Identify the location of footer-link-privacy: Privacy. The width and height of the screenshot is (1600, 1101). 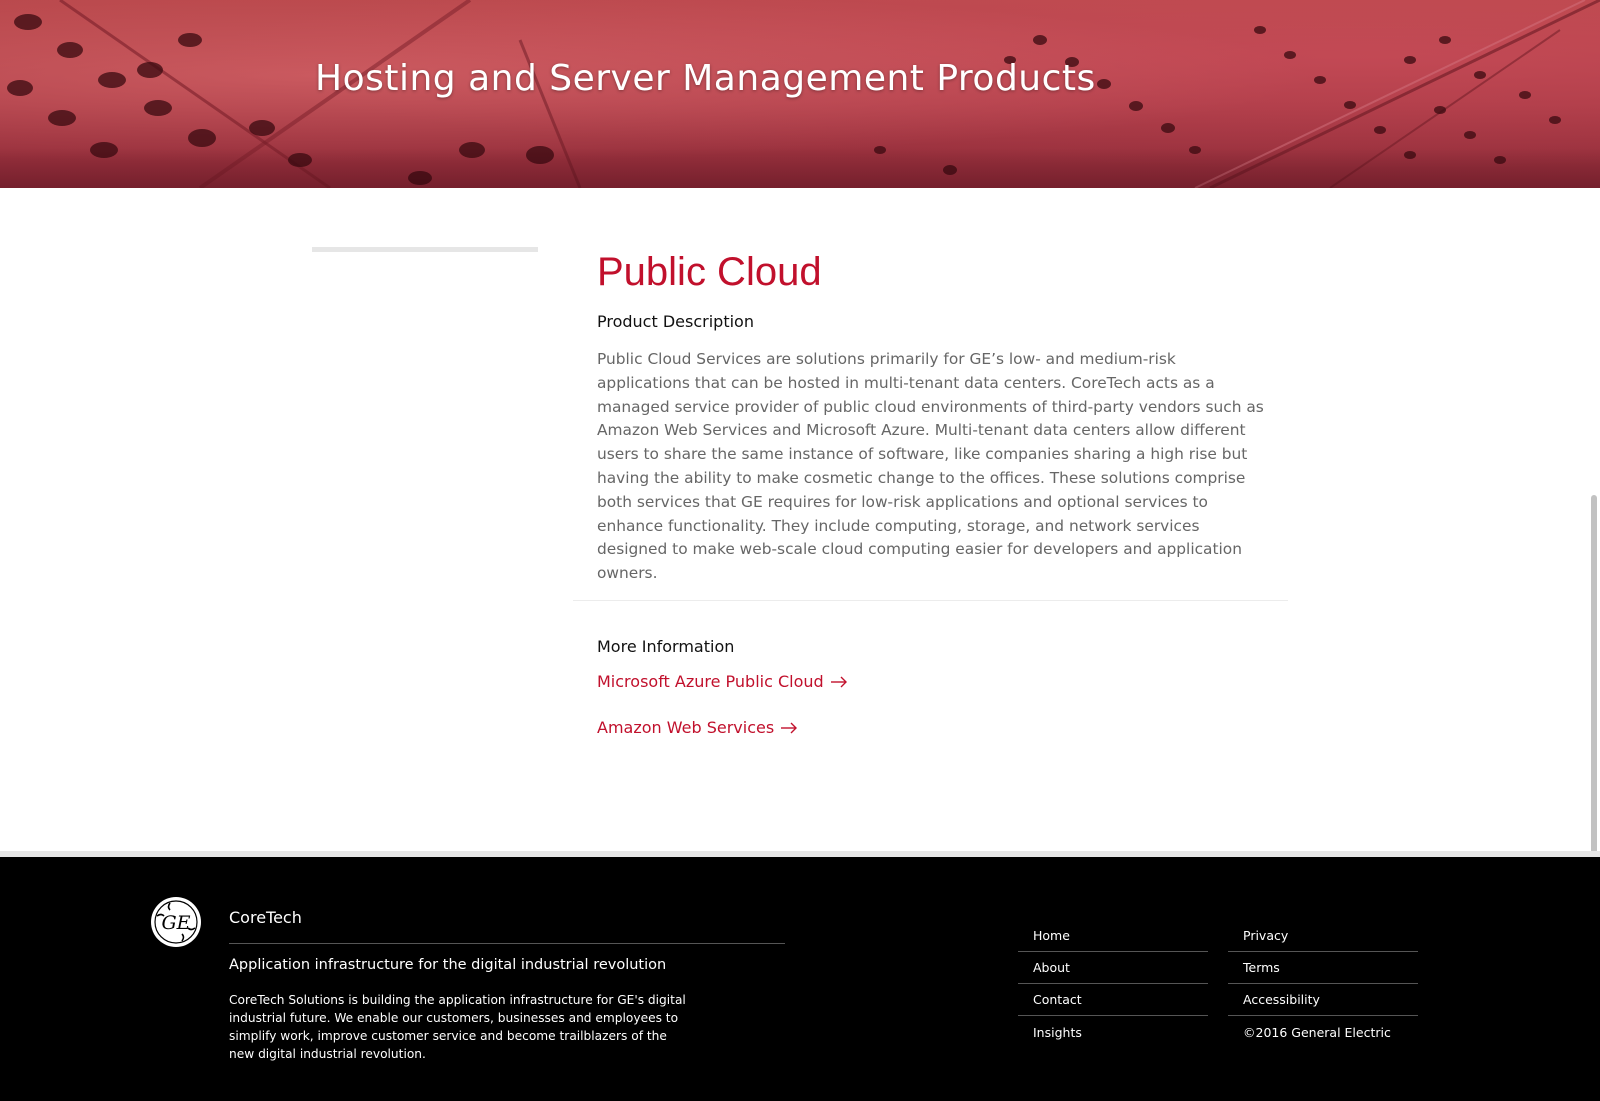
(1323, 936).